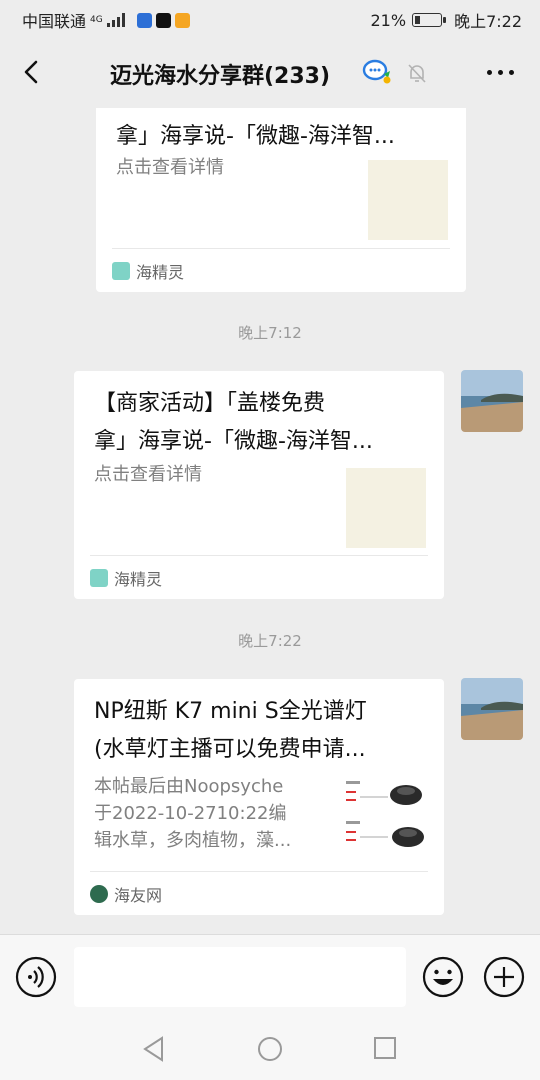 The image size is (540, 1080). I want to click on nav-recent-icon, so click(385, 1048).